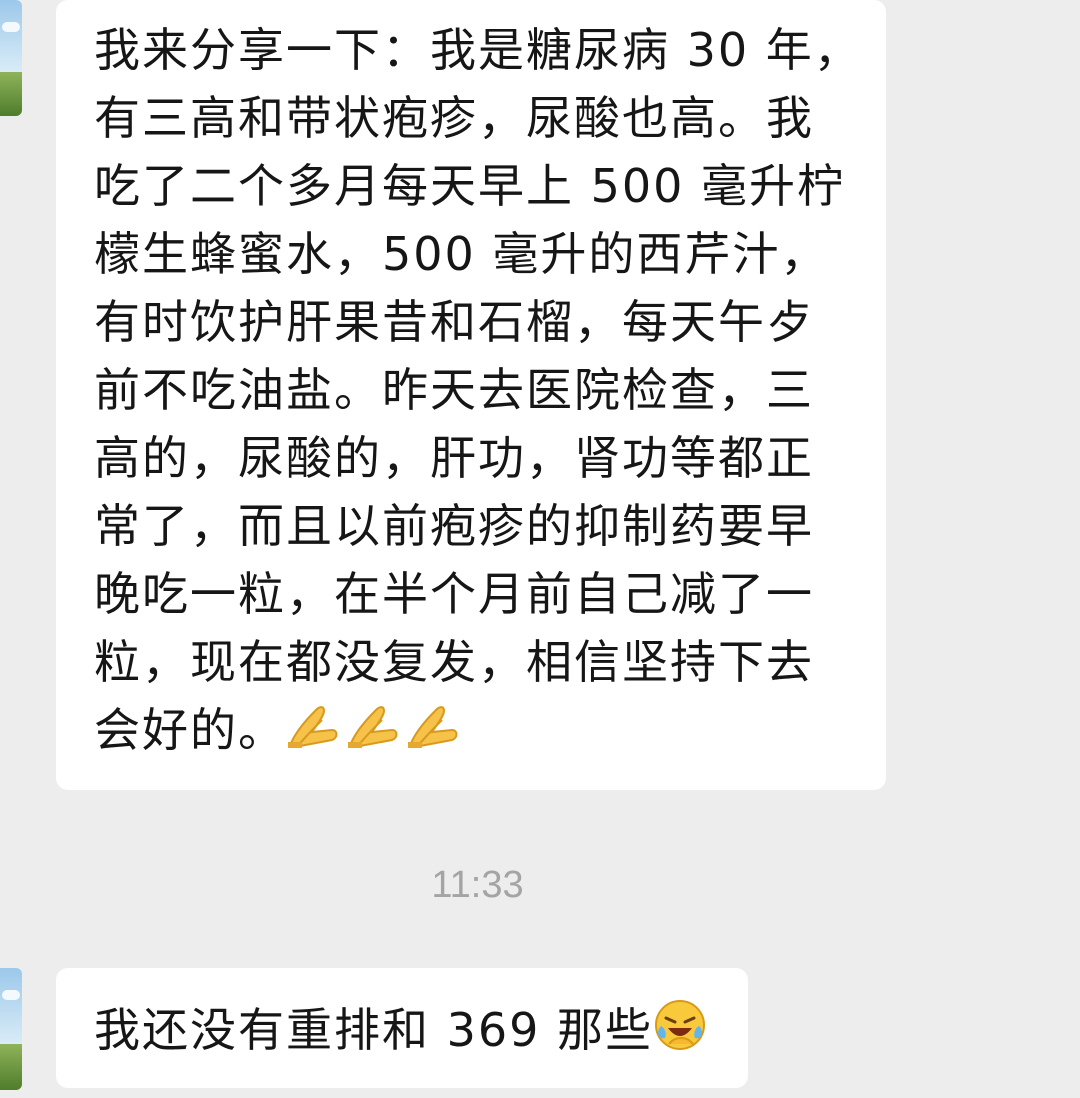  What do you see at coordinates (454, 118) in the screenshot?
I see `message-line: 有三高和带状疱疹，尿酸也高。我` at bounding box center [454, 118].